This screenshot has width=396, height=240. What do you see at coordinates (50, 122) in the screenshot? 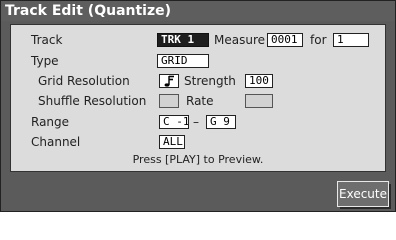
I see `range-label: Range` at bounding box center [50, 122].